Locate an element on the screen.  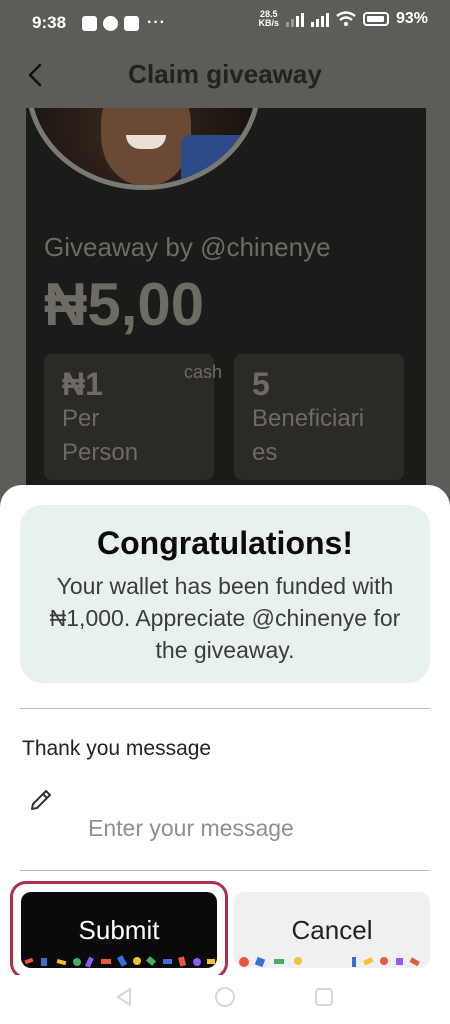
notification-icons: ··· is located at coordinates (124, 23).